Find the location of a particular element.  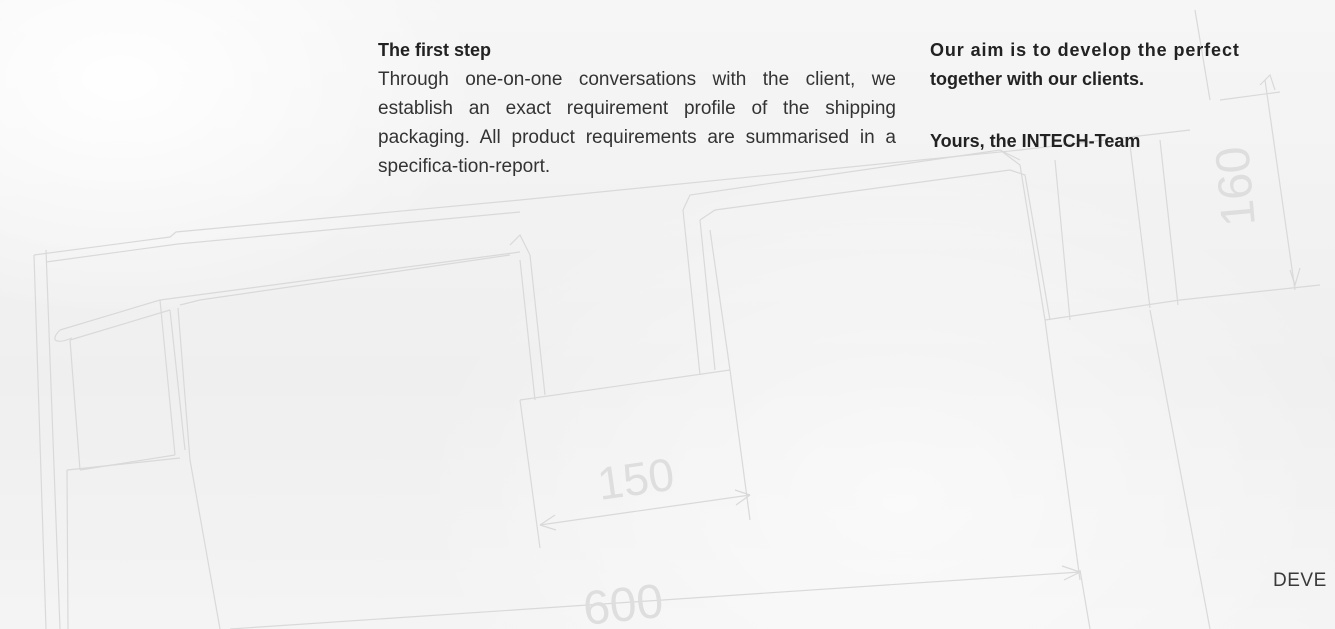

team-signature: Yours, the INTECH-Team is located at coordinates (1035, 141).